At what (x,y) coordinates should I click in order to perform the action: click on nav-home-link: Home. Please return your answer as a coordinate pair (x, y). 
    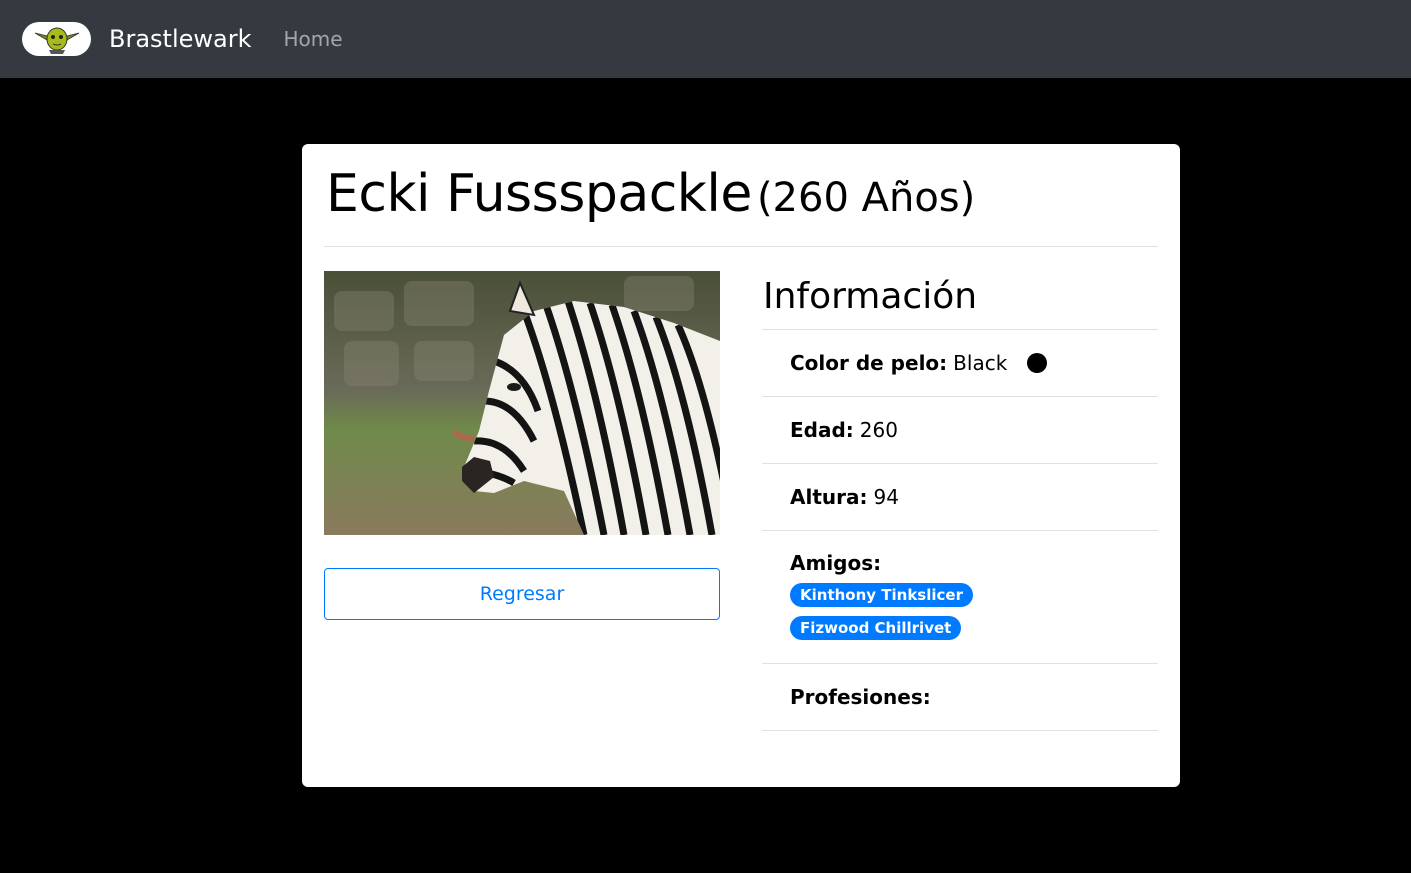
    Looking at the image, I should click on (313, 39).